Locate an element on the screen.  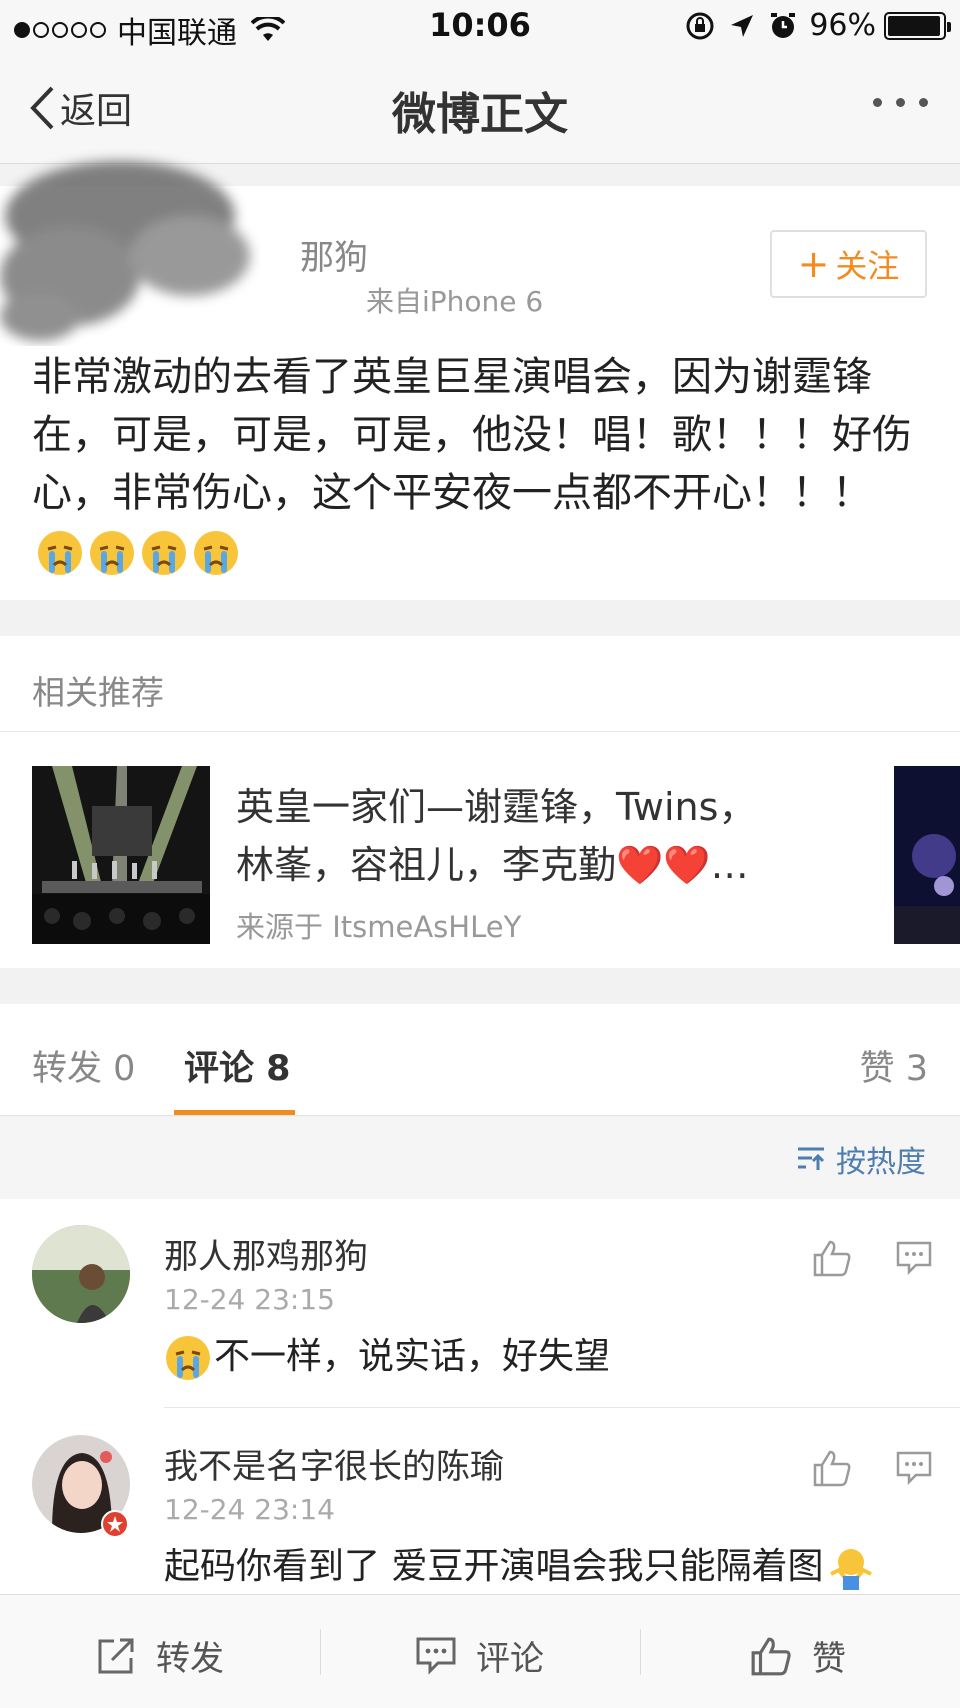
comment-body: 起码你看到了 爱豆开演唱会我只能隔着图 is located at coordinates (494, 1566).